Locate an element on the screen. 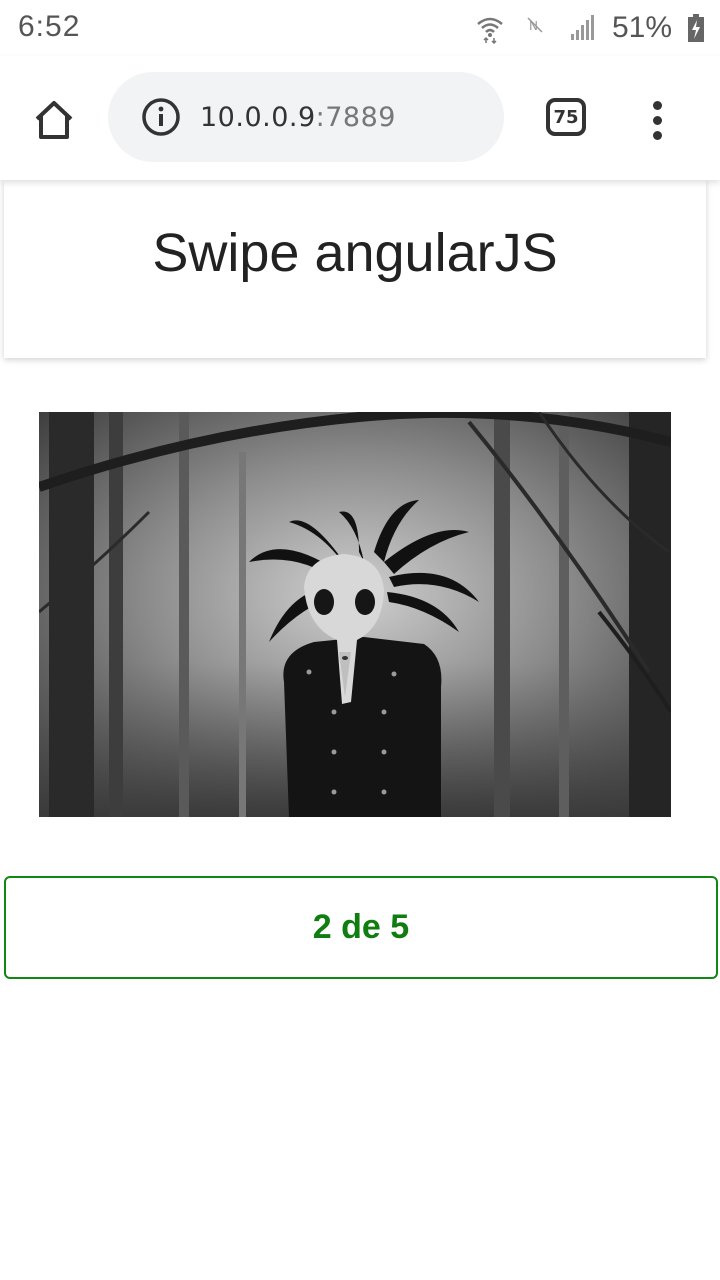  wifi-icon is located at coordinates (490, 30).